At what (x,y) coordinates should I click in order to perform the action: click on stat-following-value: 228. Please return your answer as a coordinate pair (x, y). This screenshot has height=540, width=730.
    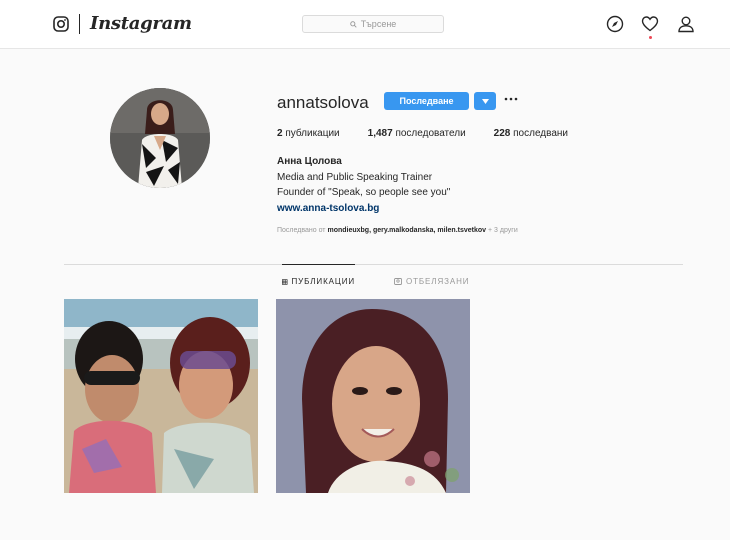
    Looking at the image, I should click on (502, 133).